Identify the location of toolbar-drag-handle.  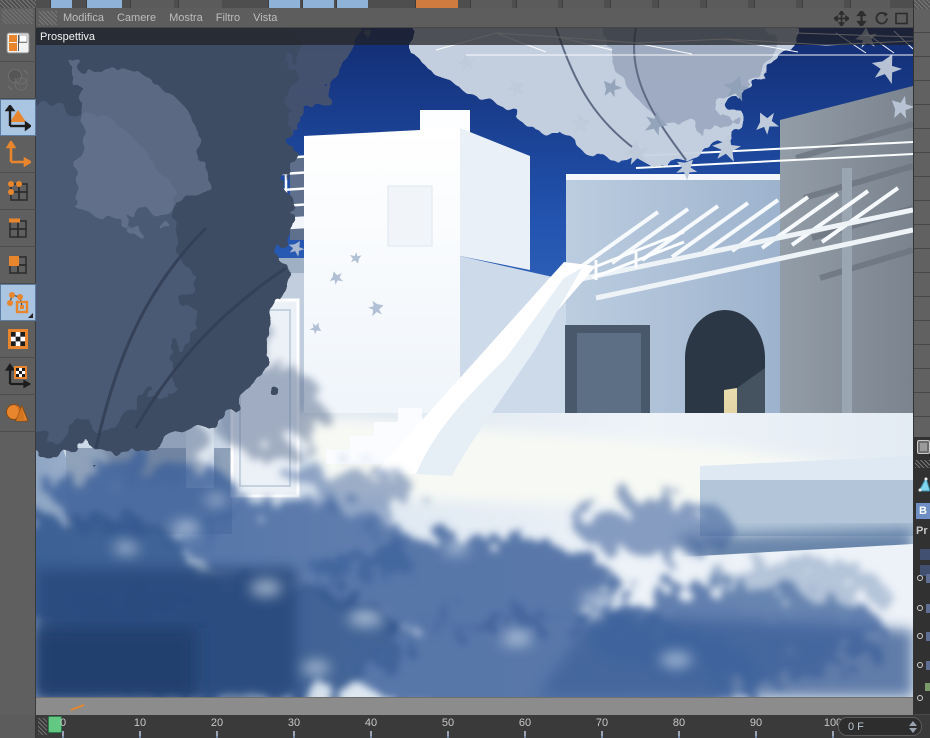
(17, 16).